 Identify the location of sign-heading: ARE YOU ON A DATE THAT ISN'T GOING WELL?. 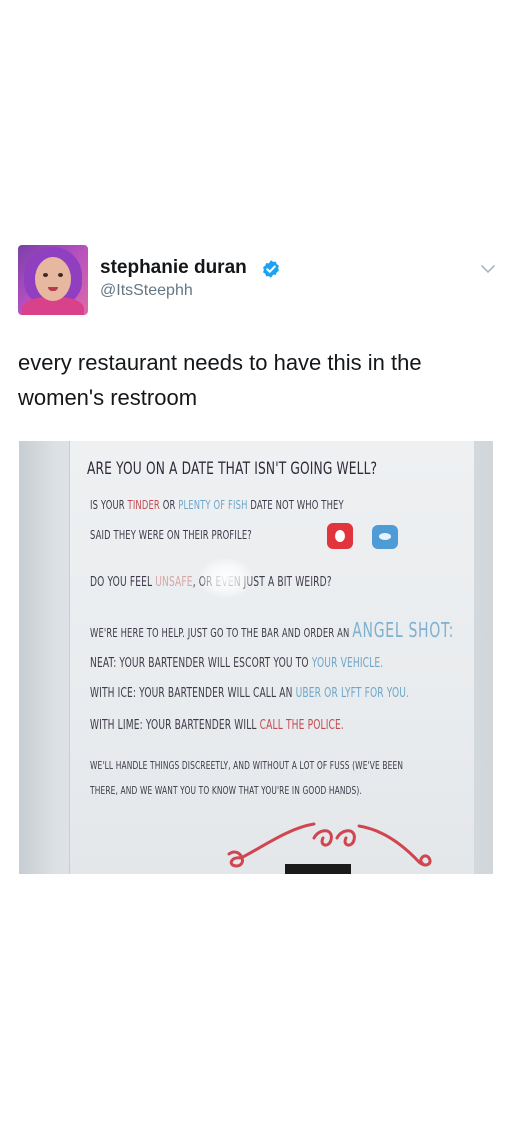
(232, 469).